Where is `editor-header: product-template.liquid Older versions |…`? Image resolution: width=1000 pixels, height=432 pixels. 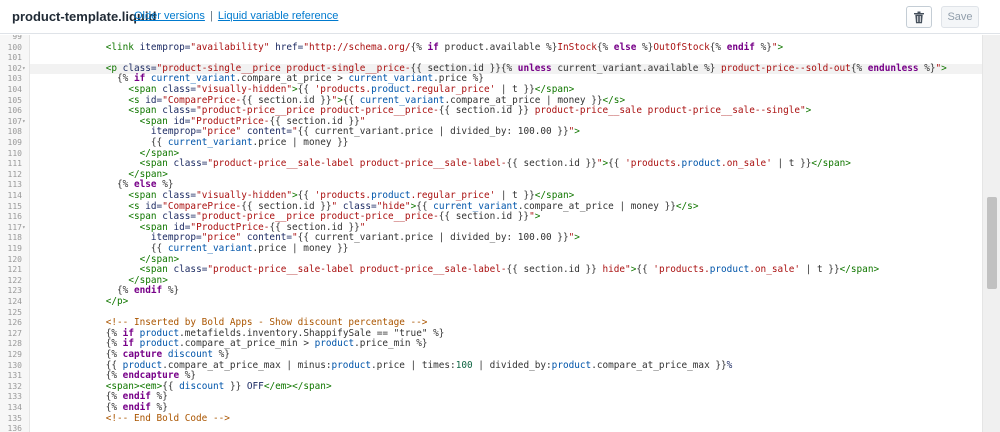 editor-header: product-template.liquid Older versions |… is located at coordinates (500, 17).